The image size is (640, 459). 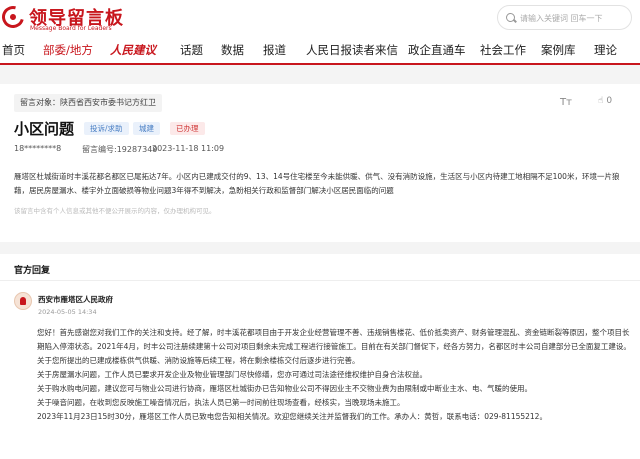 What do you see at coordinates (572, 18) in the screenshot?
I see `search-input` at bounding box center [572, 18].